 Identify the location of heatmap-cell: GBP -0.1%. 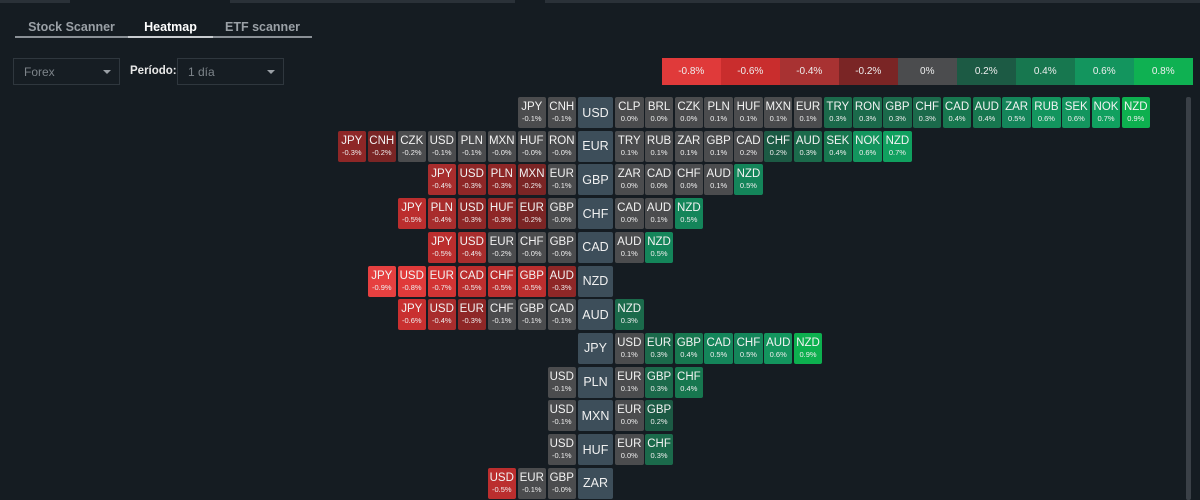
(531, 315).